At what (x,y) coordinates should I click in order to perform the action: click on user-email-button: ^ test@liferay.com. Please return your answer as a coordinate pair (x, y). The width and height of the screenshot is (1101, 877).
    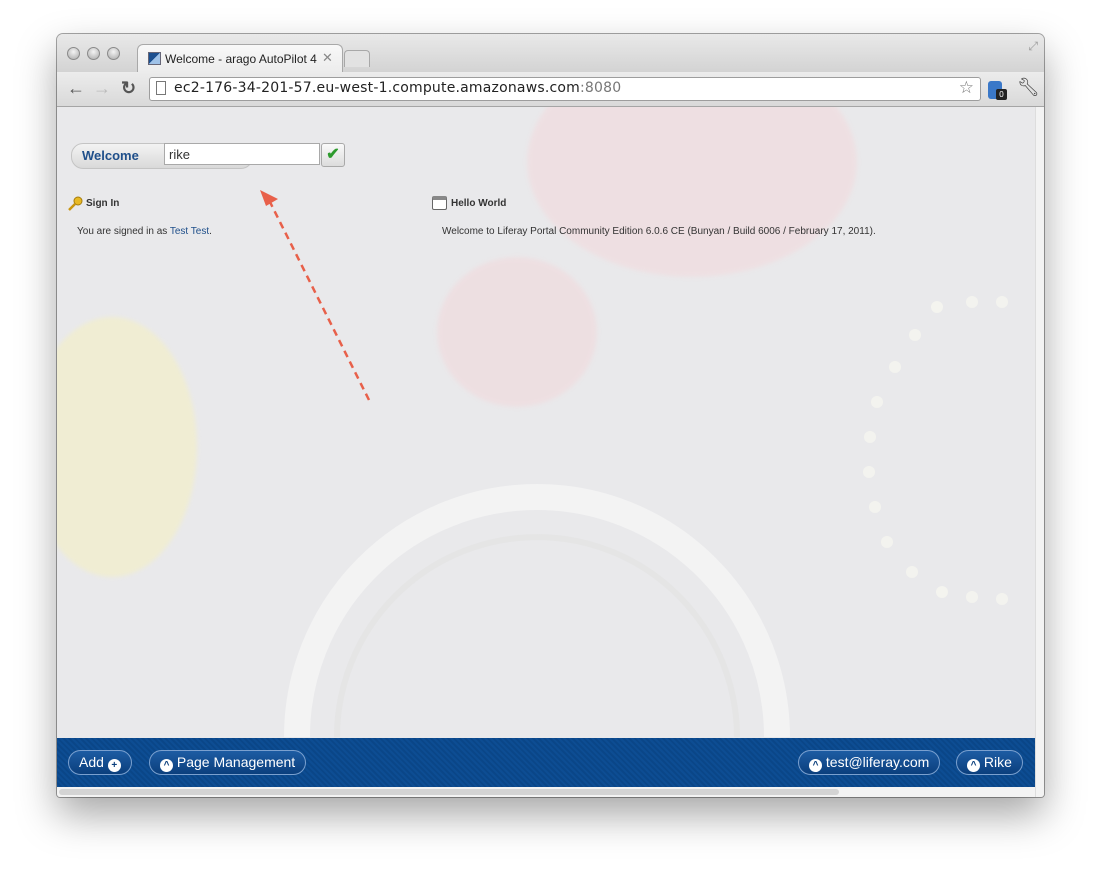
    Looking at the image, I should click on (869, 762).